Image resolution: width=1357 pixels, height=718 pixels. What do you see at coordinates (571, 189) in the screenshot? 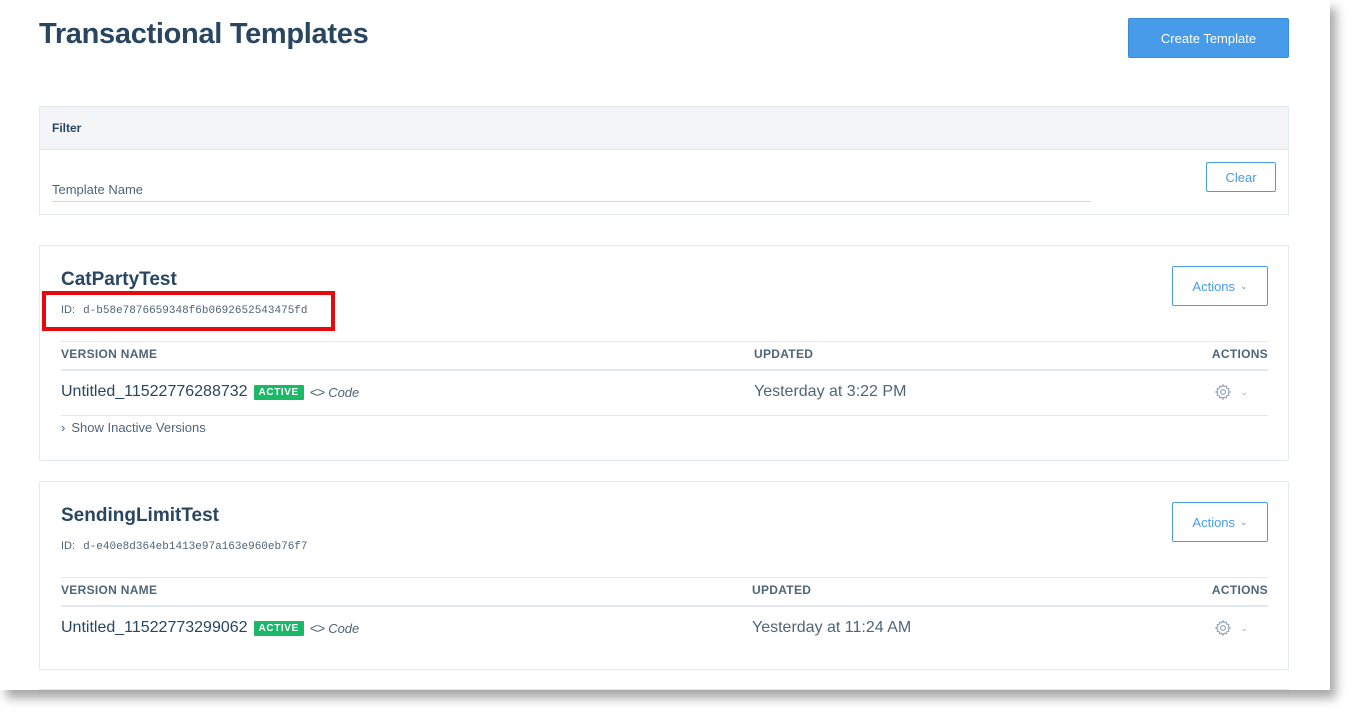
I see `template-name-input` at bounding box center [571, 189].